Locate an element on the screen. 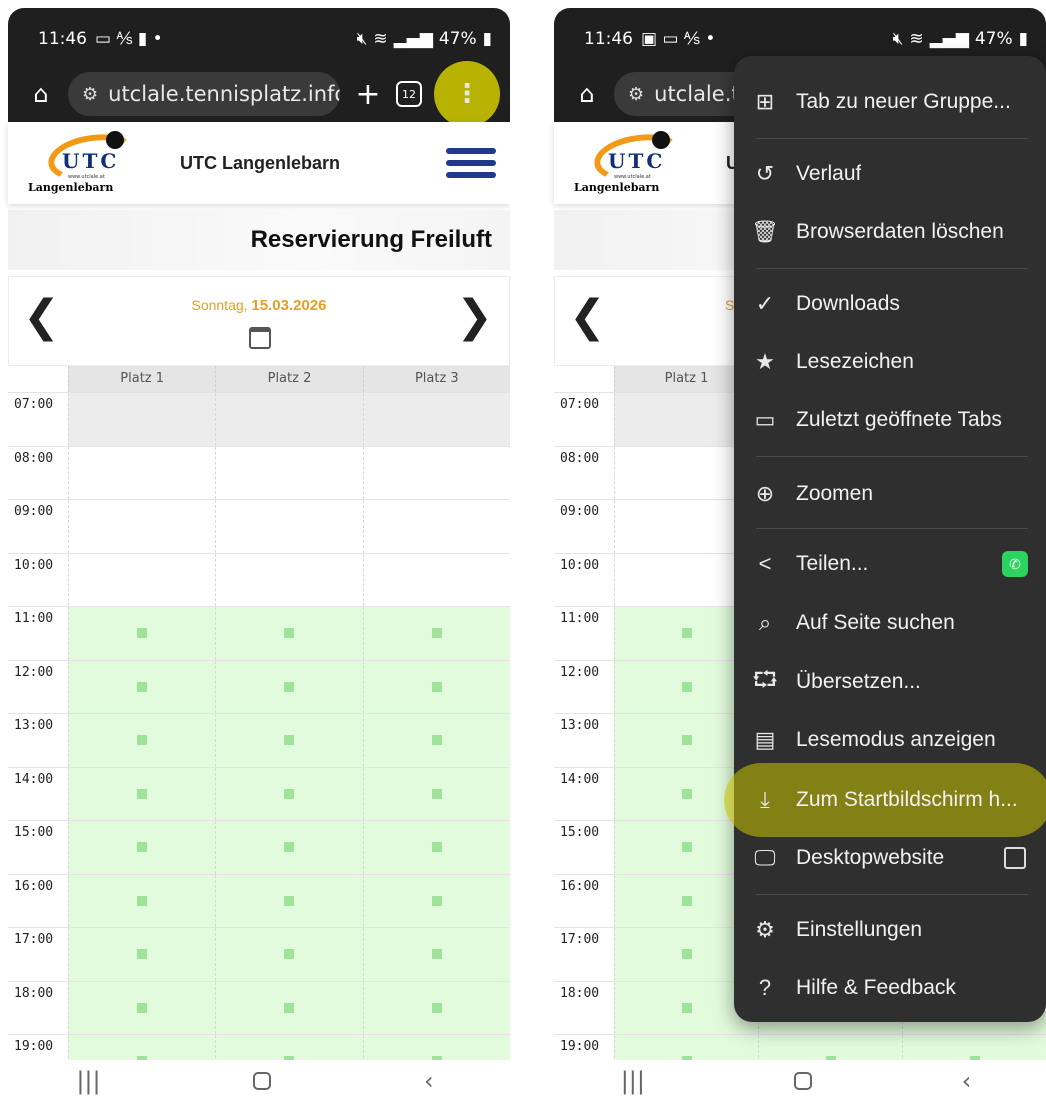 The width and height of the screenshot is (1046, 1102). overflow-menu-icon: ⋮ is located at coordinates (467, 94).